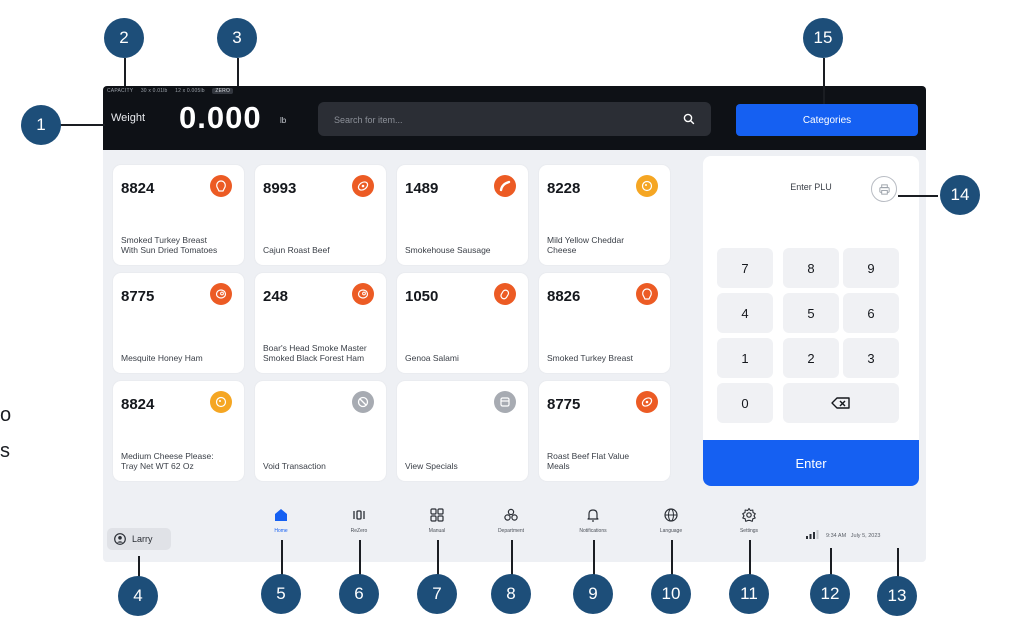 This screenshot has height=626, width=1009. Describe the element at coordinates (871, 313) in the screenshot. I see `key-6: 6` at that location.